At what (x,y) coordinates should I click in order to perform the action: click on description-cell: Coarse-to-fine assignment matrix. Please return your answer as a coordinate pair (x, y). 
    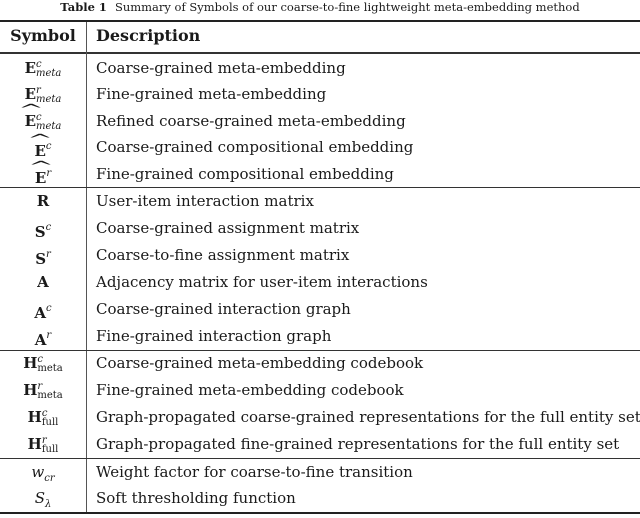
    Looking at the image, I should click on (223, 255).